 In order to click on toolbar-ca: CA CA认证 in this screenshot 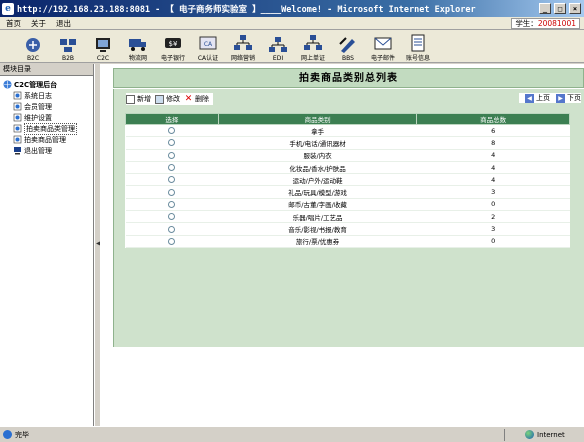, I will do `click(208, 46)`.